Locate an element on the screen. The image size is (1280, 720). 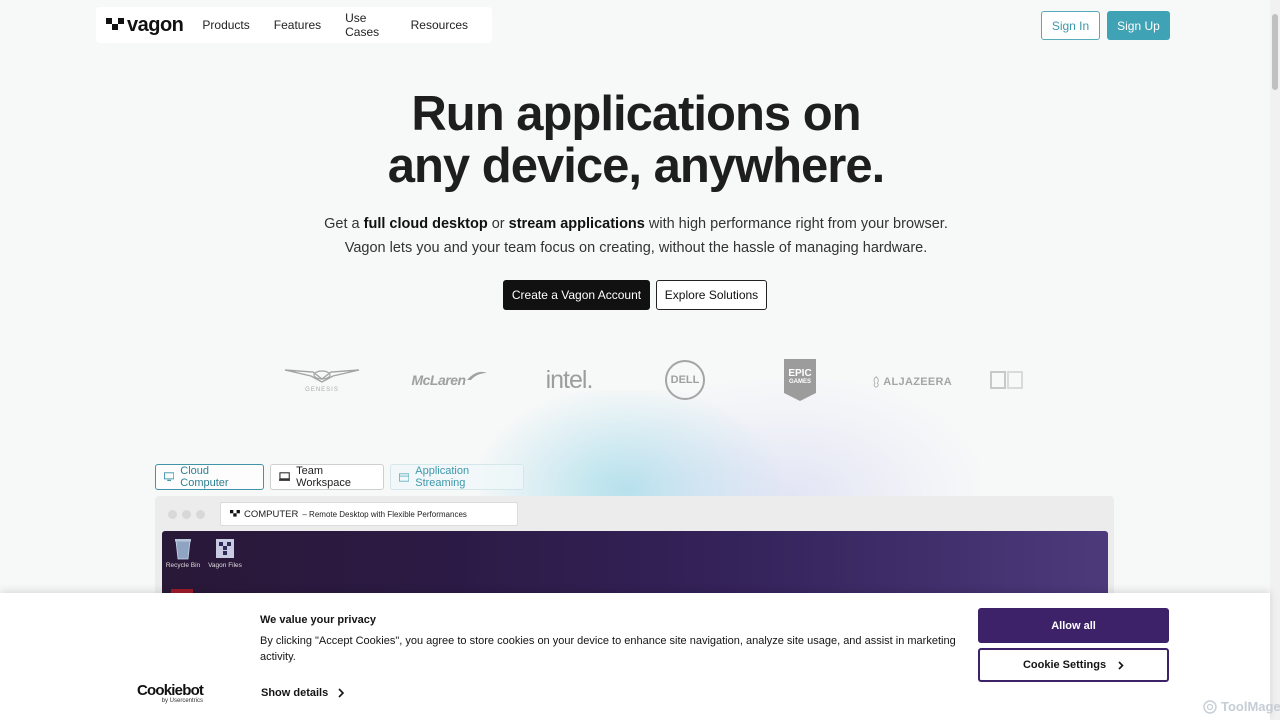
create-account-button: Create a Vagon Account is located at coordinates (576, 295).